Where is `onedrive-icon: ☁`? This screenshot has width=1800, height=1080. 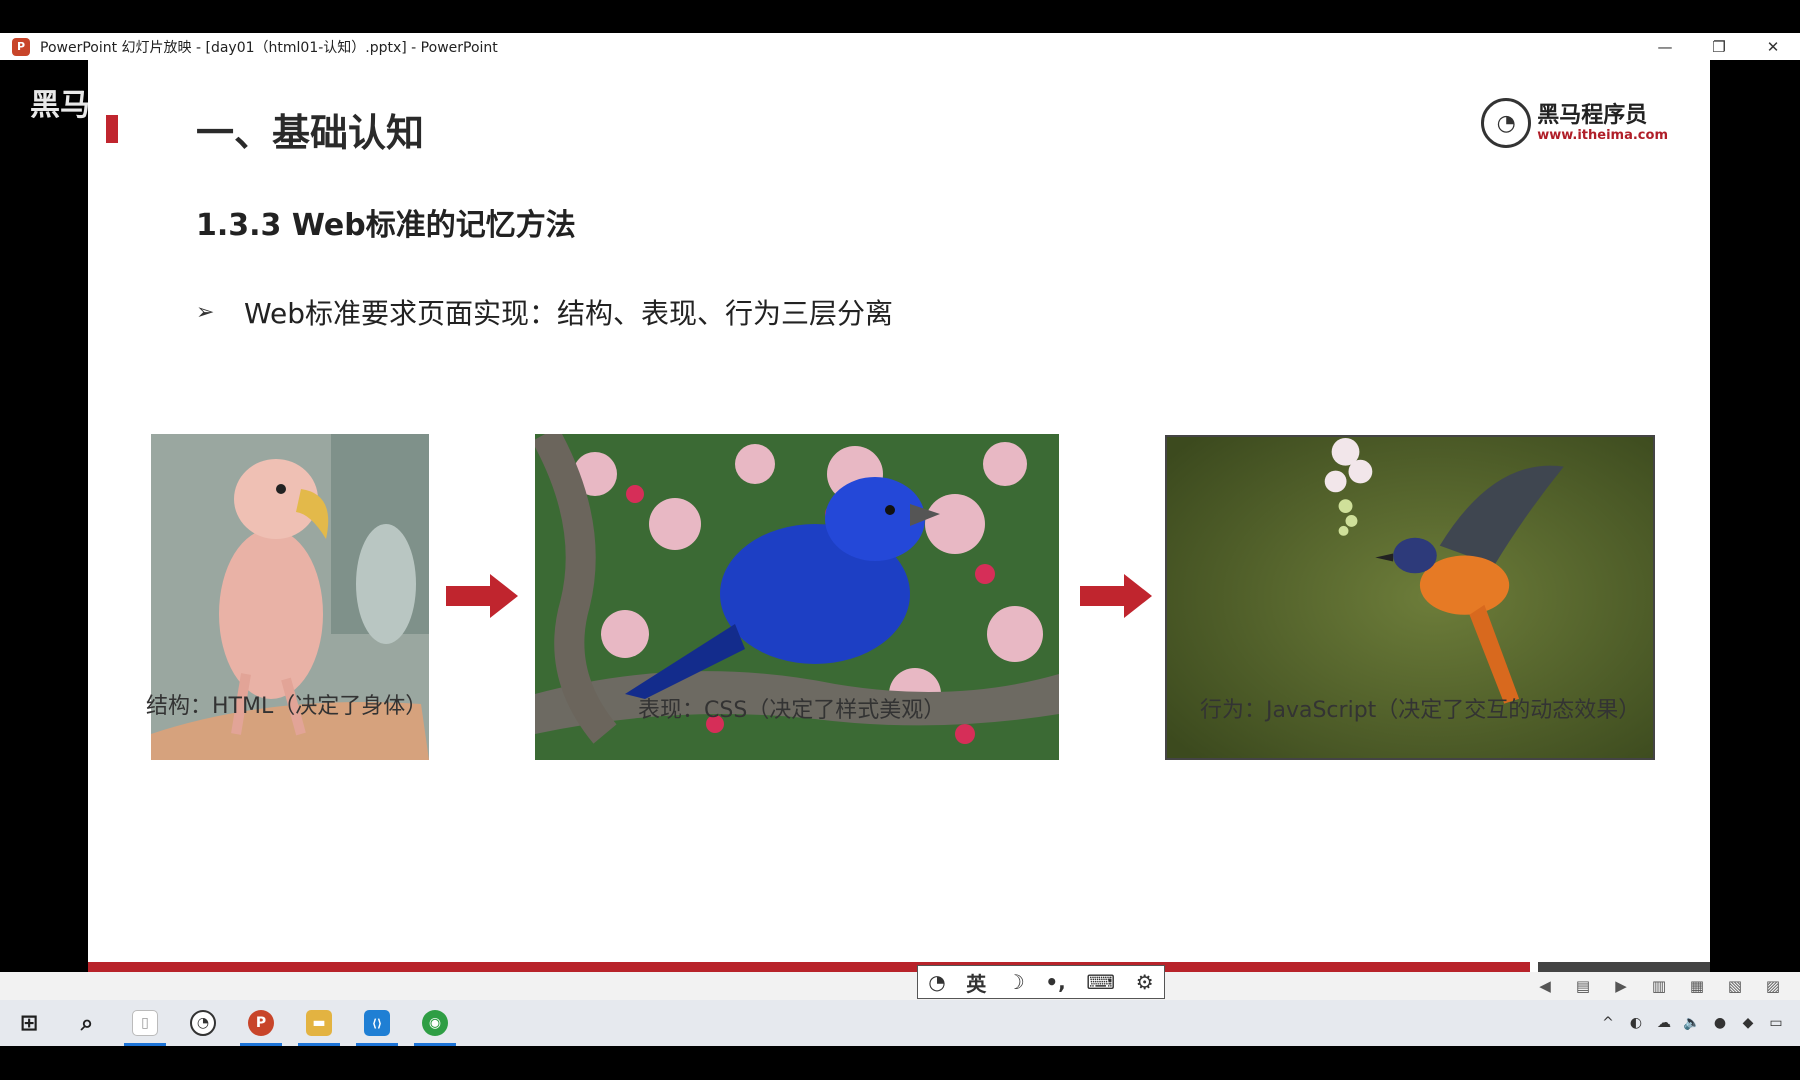 onedrive-icon: ☁ is located at coordinates (1664, 1023).